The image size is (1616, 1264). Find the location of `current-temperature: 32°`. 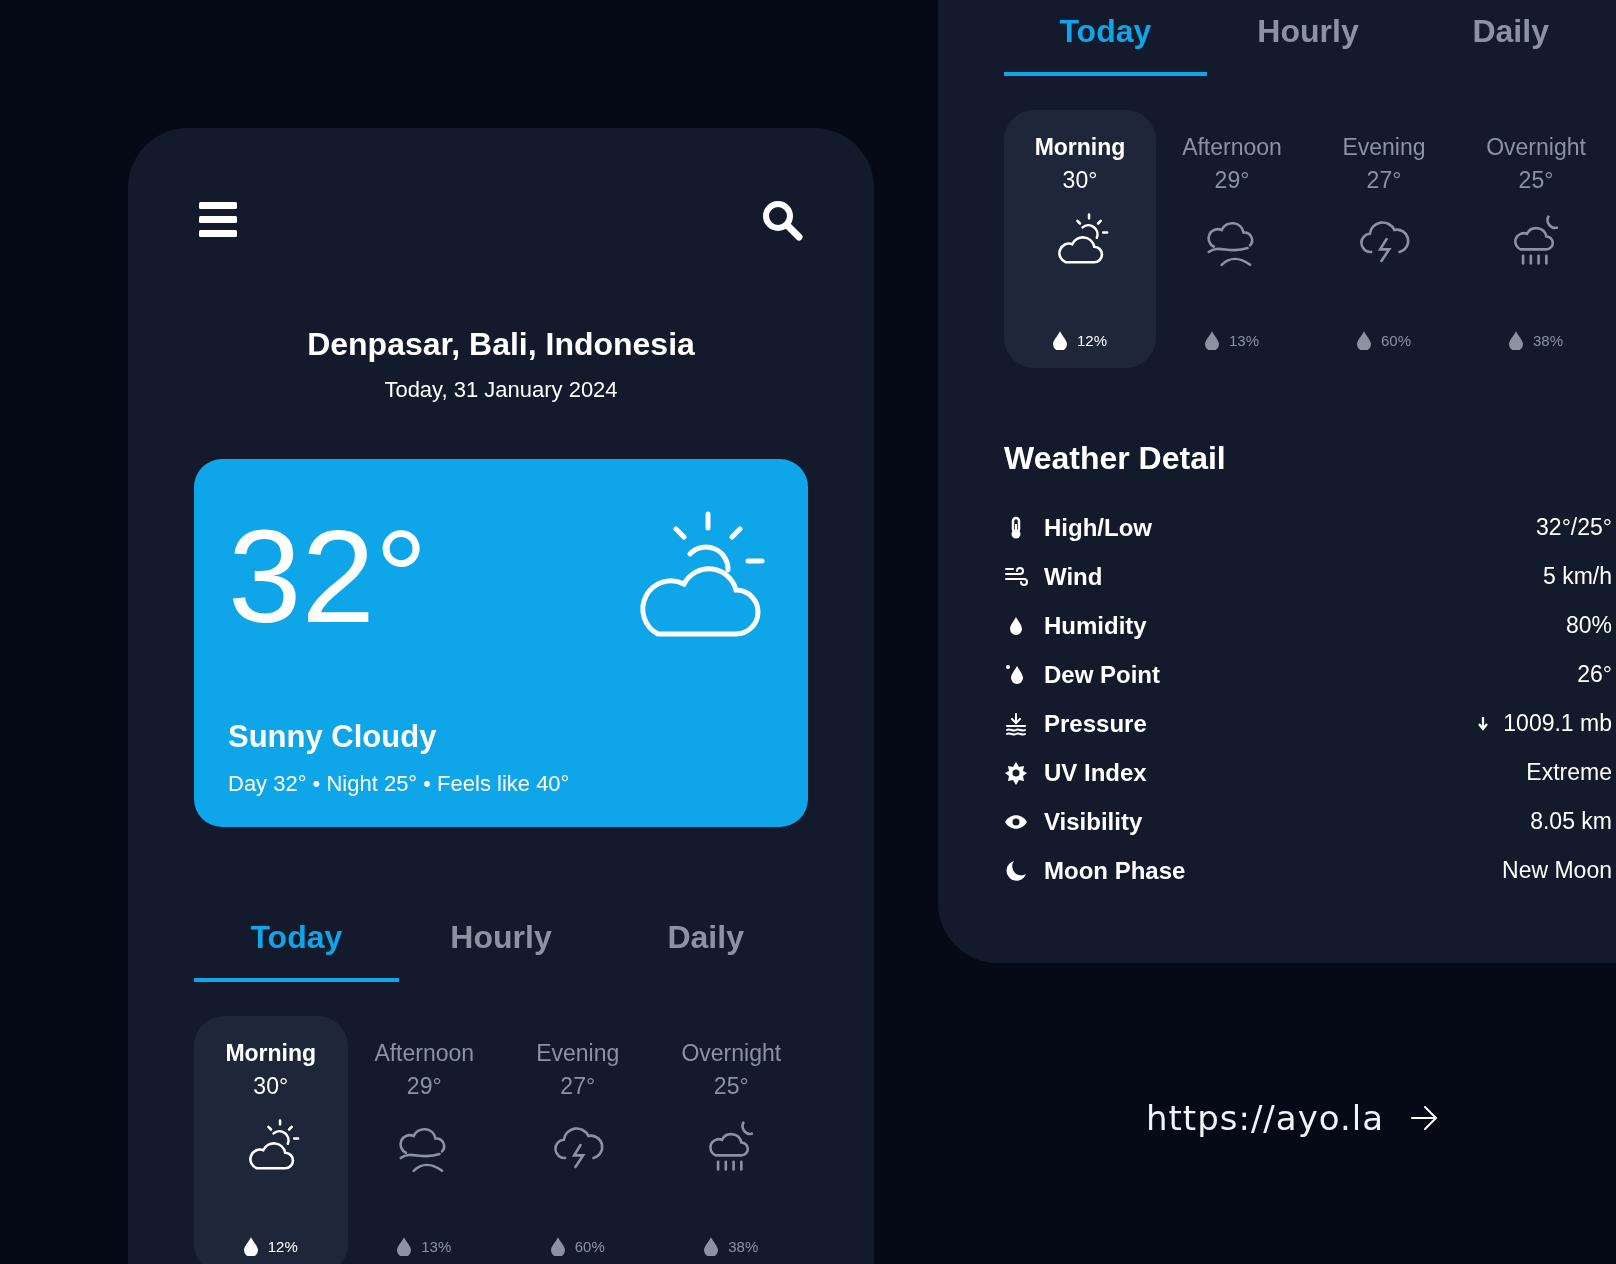

current-temperature: 32° is located at coordinates (328, 577).